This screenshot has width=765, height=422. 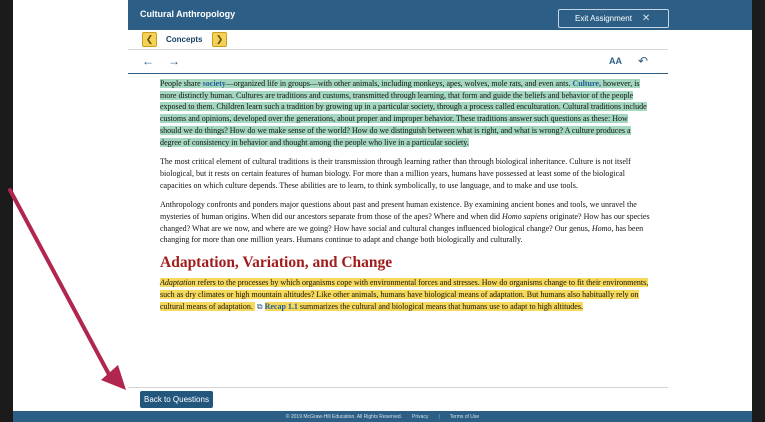 What do you see at coordinates (219, 39) in the screenshot?
I see `chevron-right-icon: ❯` at bounding box center [219, 39].